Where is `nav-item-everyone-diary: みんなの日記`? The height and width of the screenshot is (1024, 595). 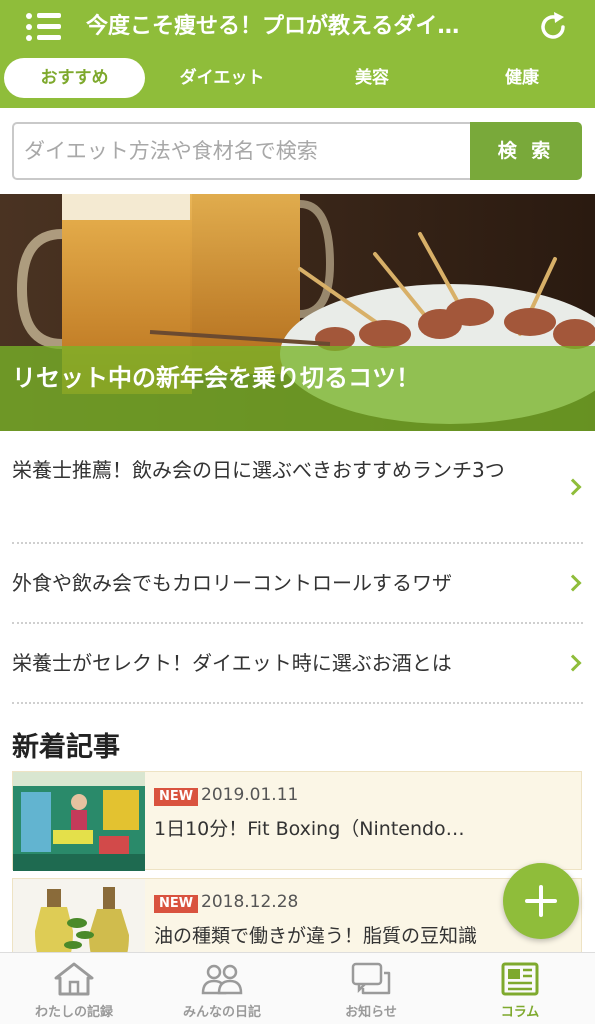
nav-item-everyone-diary: みんなの日記 is located at coordinates (222, 988).